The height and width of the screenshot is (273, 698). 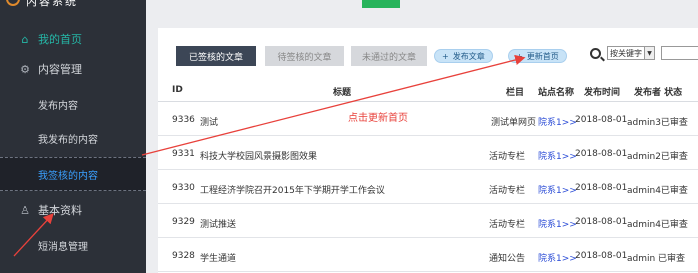 I want to click on brand-title: 内容系统, so click(x=52, y=4).